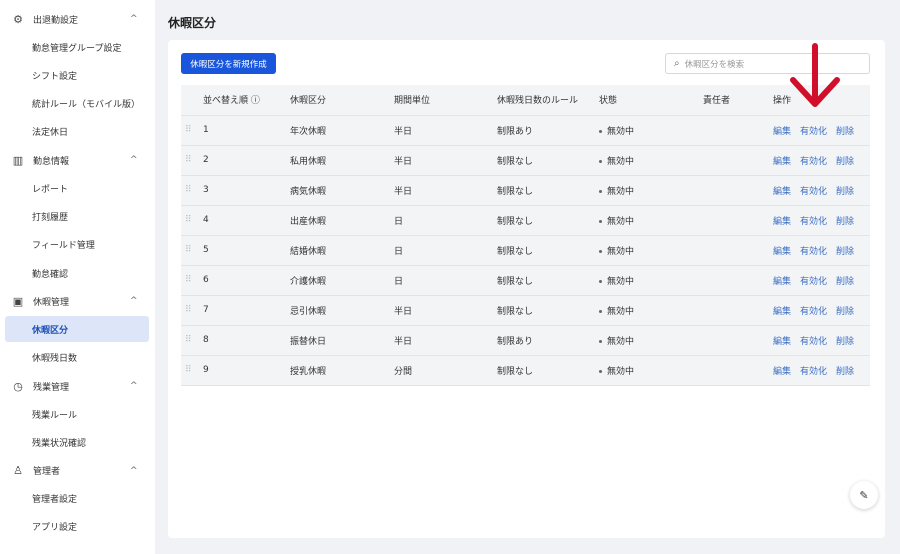 Image resolution: width=900 pixels, height=554 pixels. I want to click on sidebar-group-4: ♙ 管理者 ^, so click(77, 471).